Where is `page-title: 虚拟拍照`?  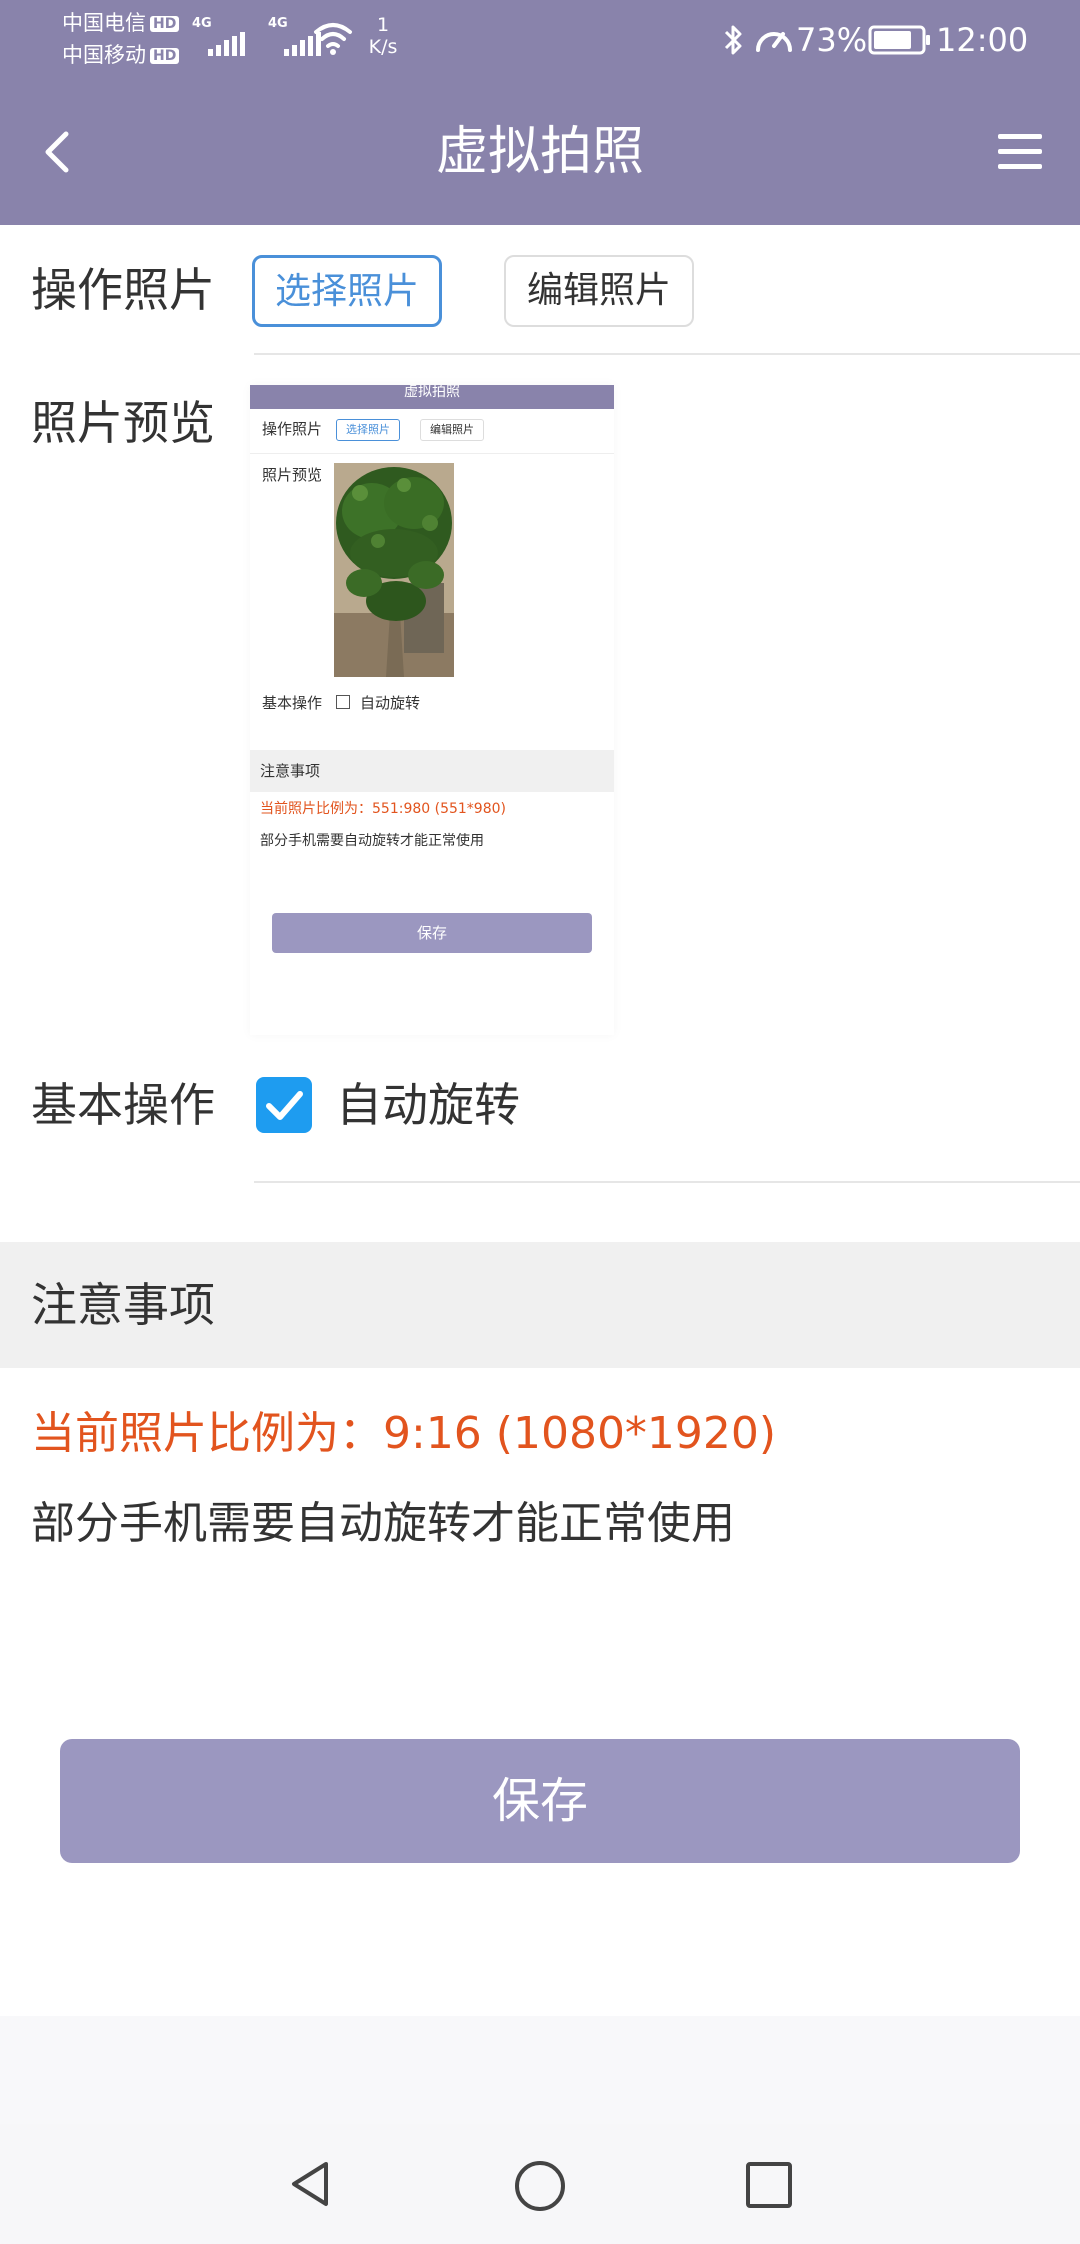 page-title: 虚拟拍照 is located at coordinates (539, 152).